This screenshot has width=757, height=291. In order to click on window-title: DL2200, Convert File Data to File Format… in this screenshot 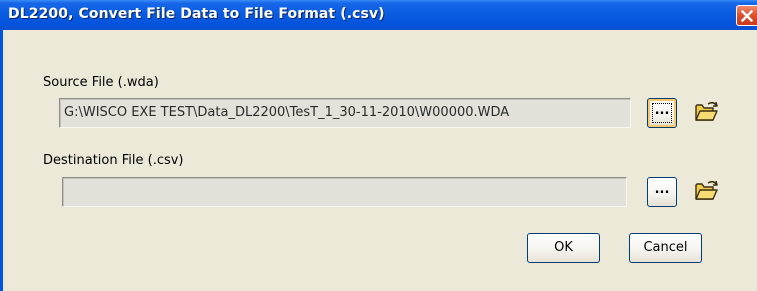, I will do `click(196, 14)`.